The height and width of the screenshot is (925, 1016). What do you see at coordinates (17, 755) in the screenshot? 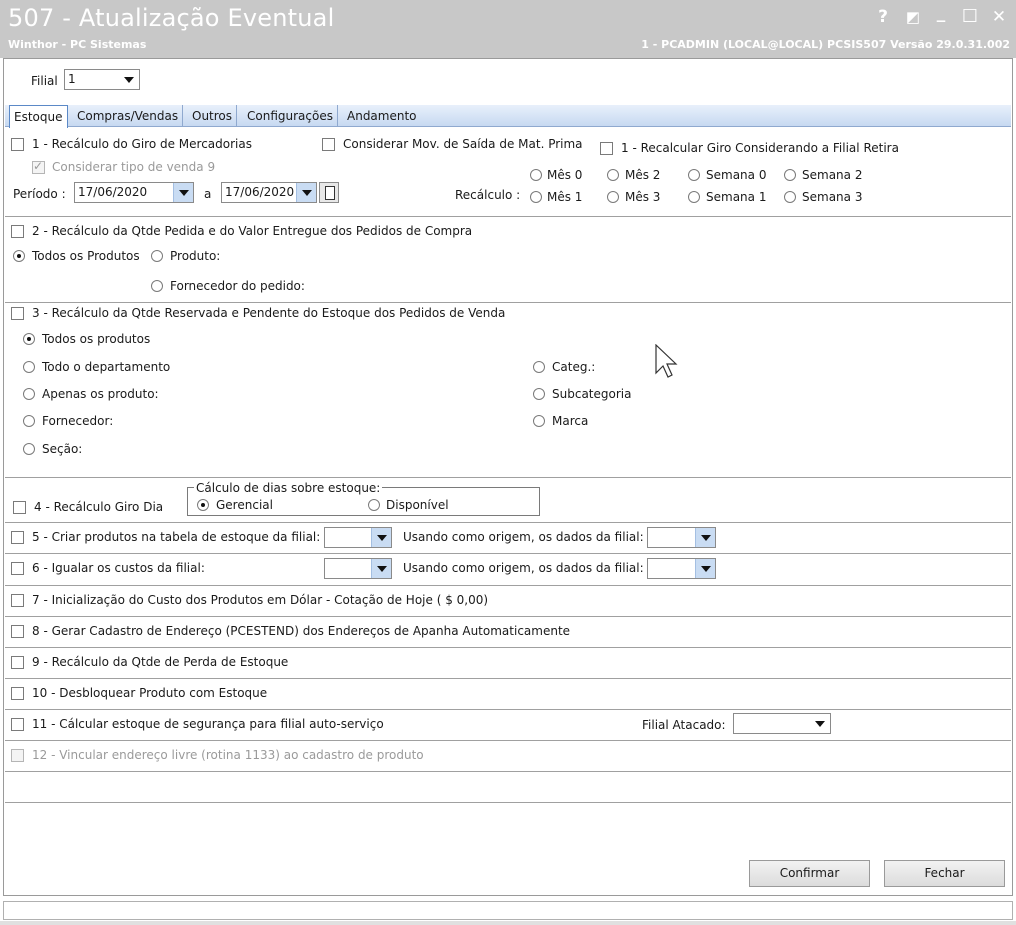
I see `sec12-checkbox` at bounding box center [17, 755].